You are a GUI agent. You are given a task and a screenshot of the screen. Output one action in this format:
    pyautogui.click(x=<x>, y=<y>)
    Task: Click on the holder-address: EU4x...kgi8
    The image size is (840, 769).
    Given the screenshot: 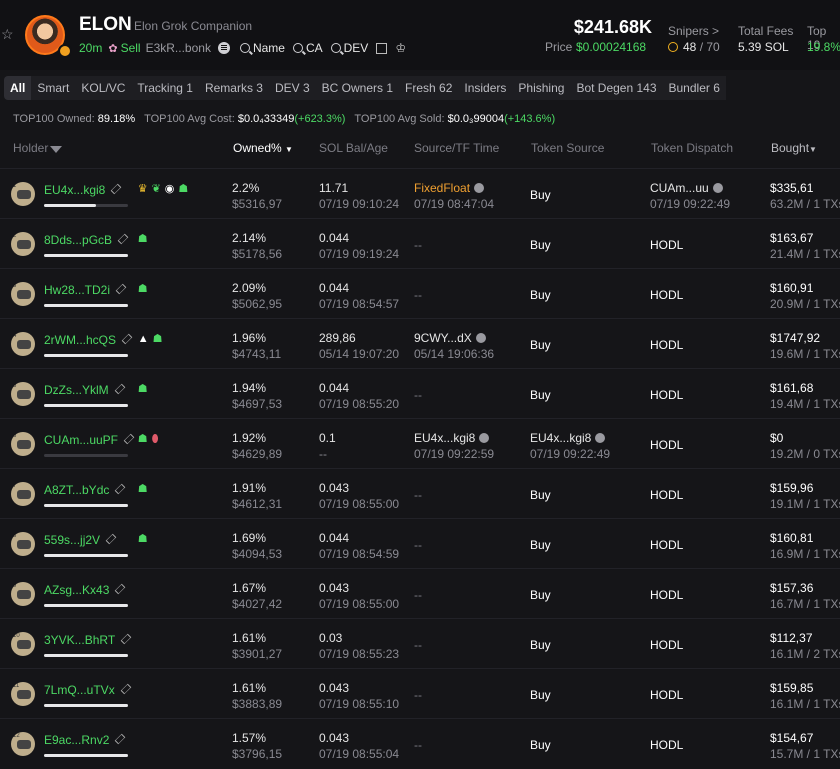 What is the action you would take?
    pyautogui.click(x=83, y=190)
    